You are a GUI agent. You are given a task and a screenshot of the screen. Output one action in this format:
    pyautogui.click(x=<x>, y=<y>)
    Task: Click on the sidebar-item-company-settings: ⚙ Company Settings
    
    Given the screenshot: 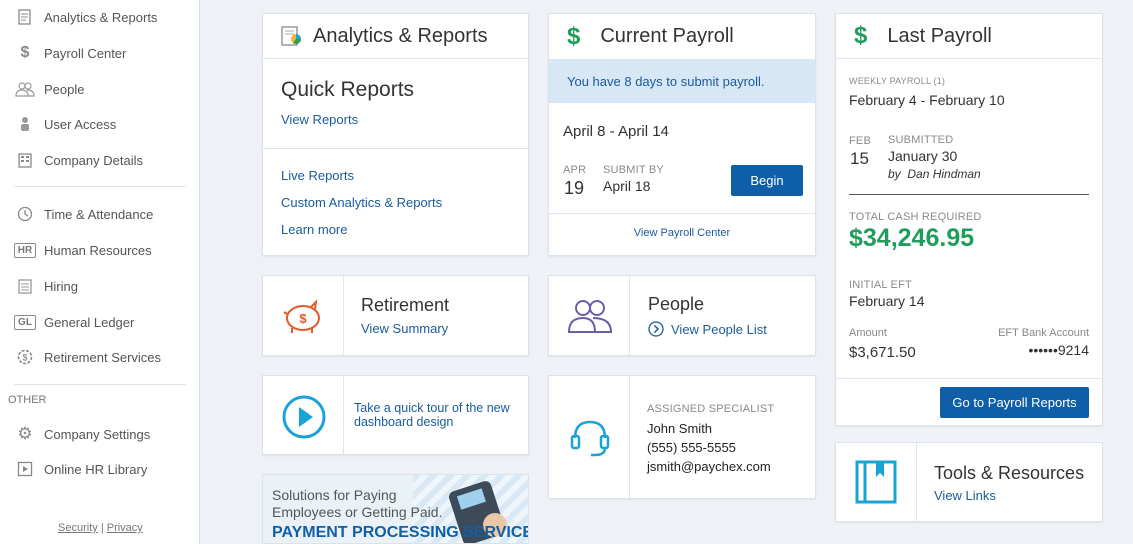 What is the action you would take?
    pyautogui.click(x=82, y=434)
    